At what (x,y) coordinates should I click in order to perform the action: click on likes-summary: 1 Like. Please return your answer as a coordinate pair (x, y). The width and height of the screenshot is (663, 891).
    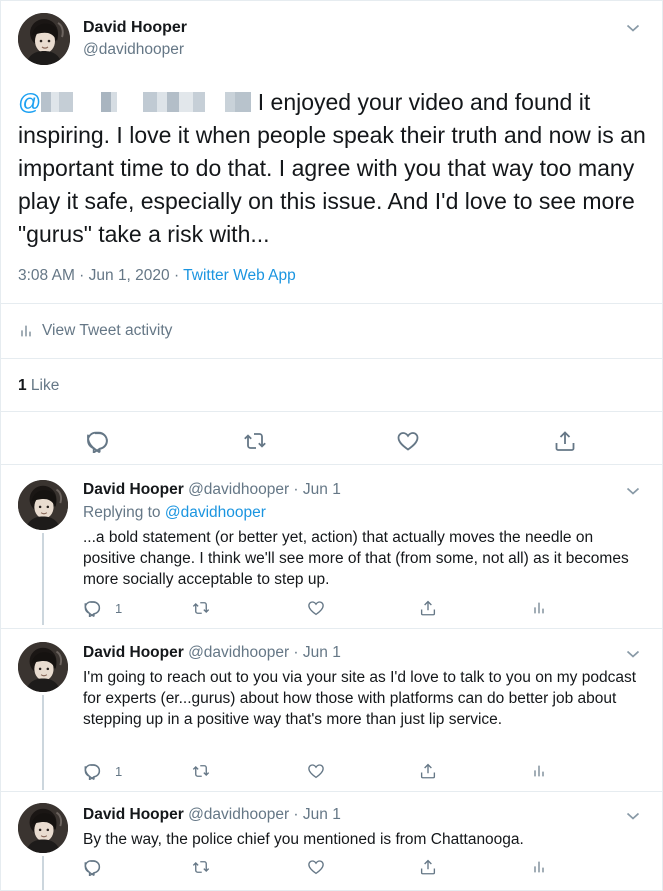
    Looking at the image, I should click on (38, 386).